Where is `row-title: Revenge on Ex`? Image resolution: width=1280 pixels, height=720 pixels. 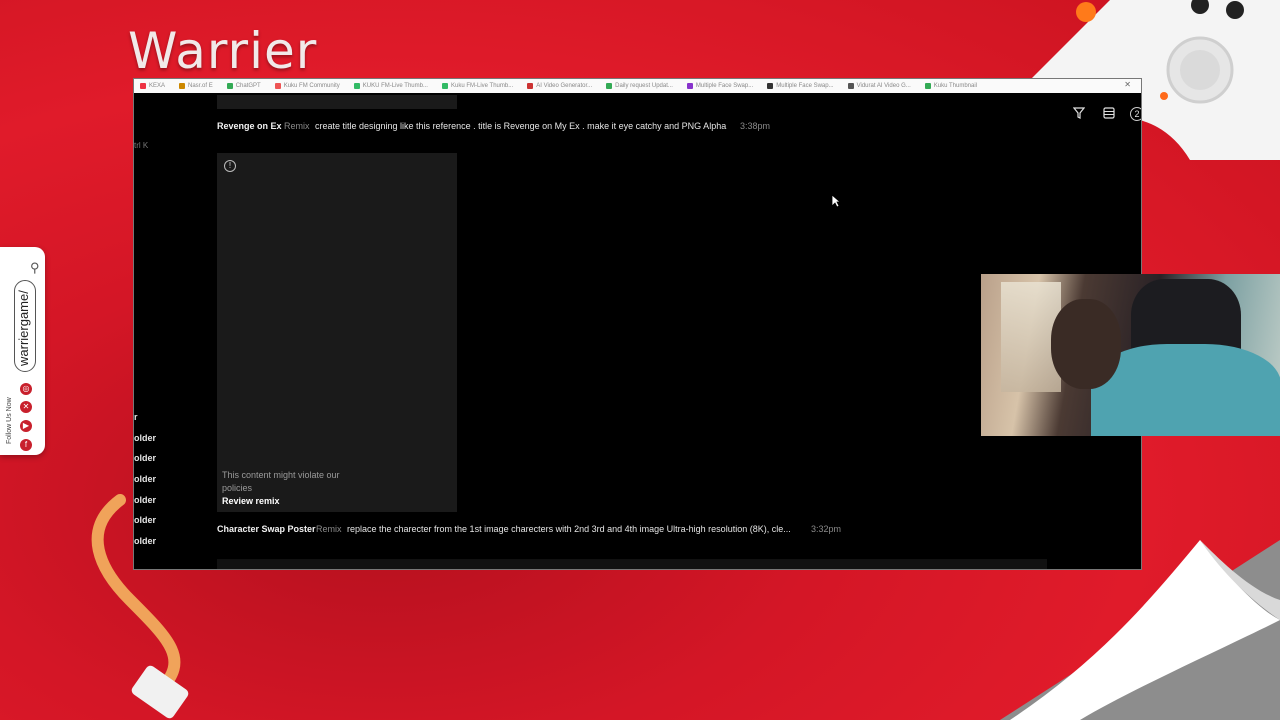 row-title: Revenge on Ex is located at coordinates (249, 126).